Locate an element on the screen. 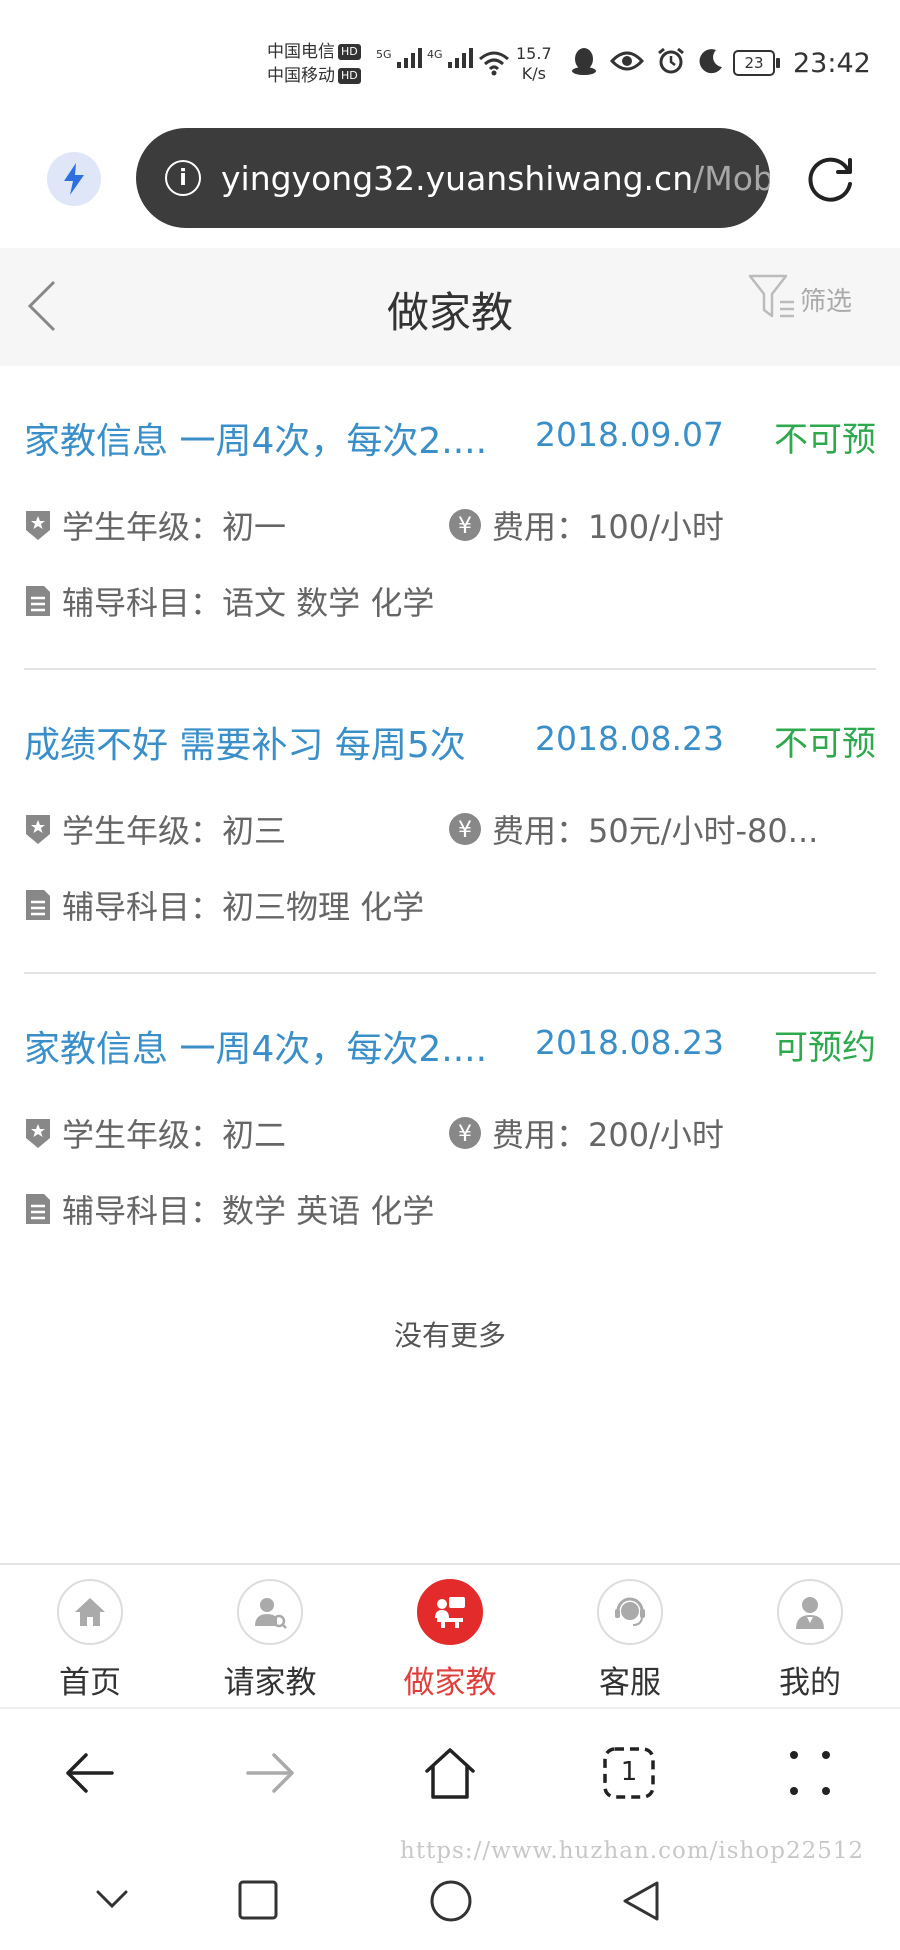  moon-icon is located at coordinates (710, 61).